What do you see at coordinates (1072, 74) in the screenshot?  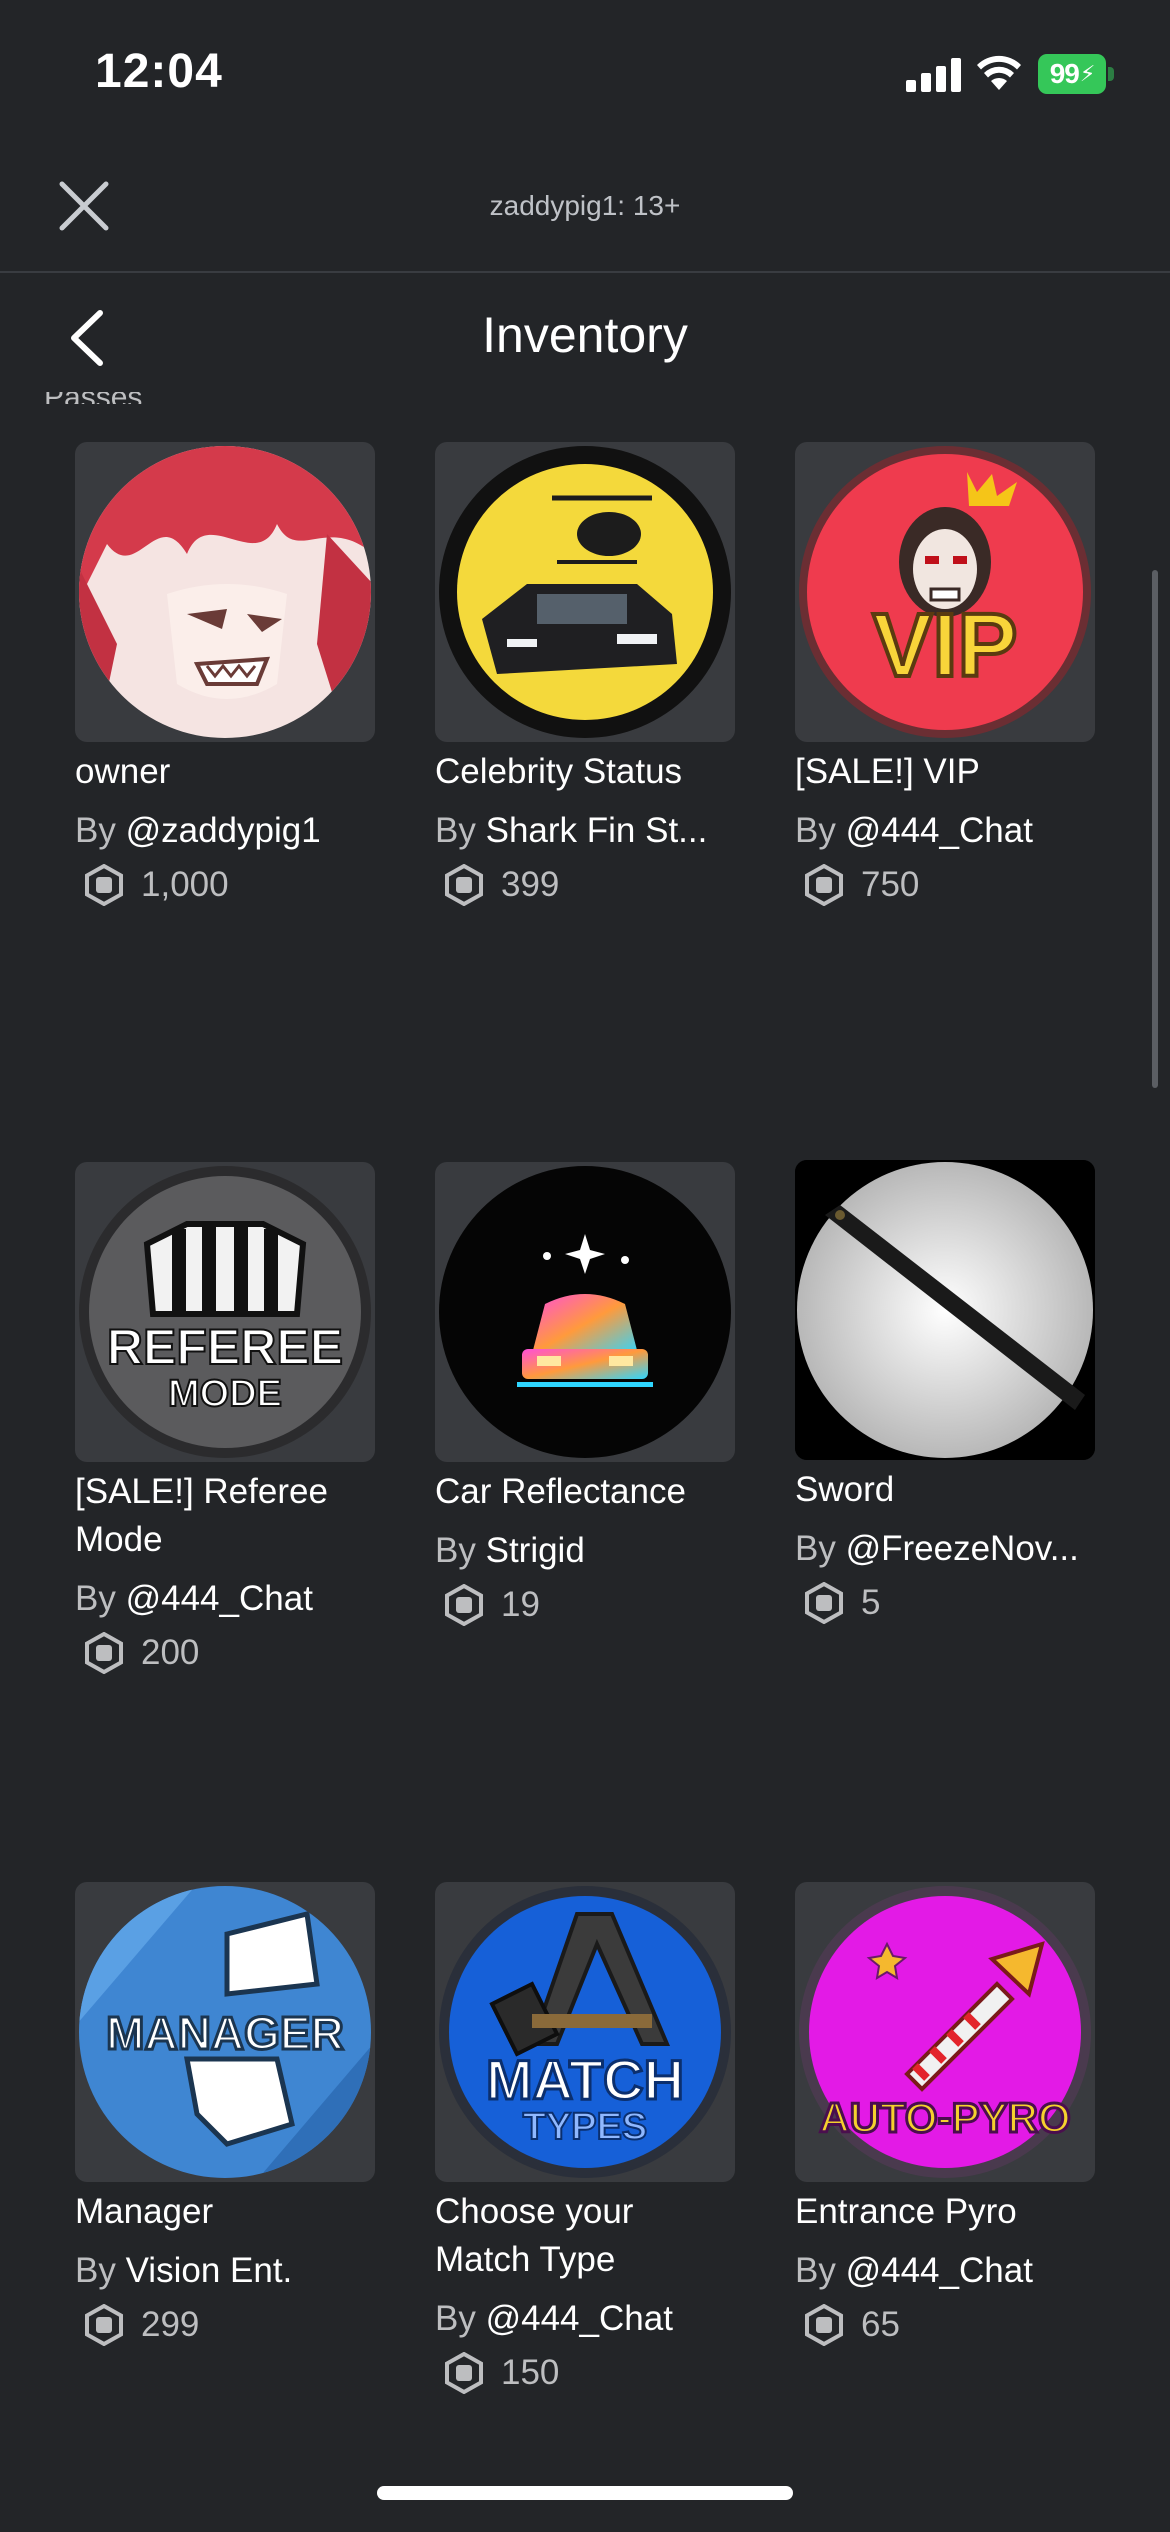 I see `battery-level: 99 ⚡` at bounding box center [1072, 74].